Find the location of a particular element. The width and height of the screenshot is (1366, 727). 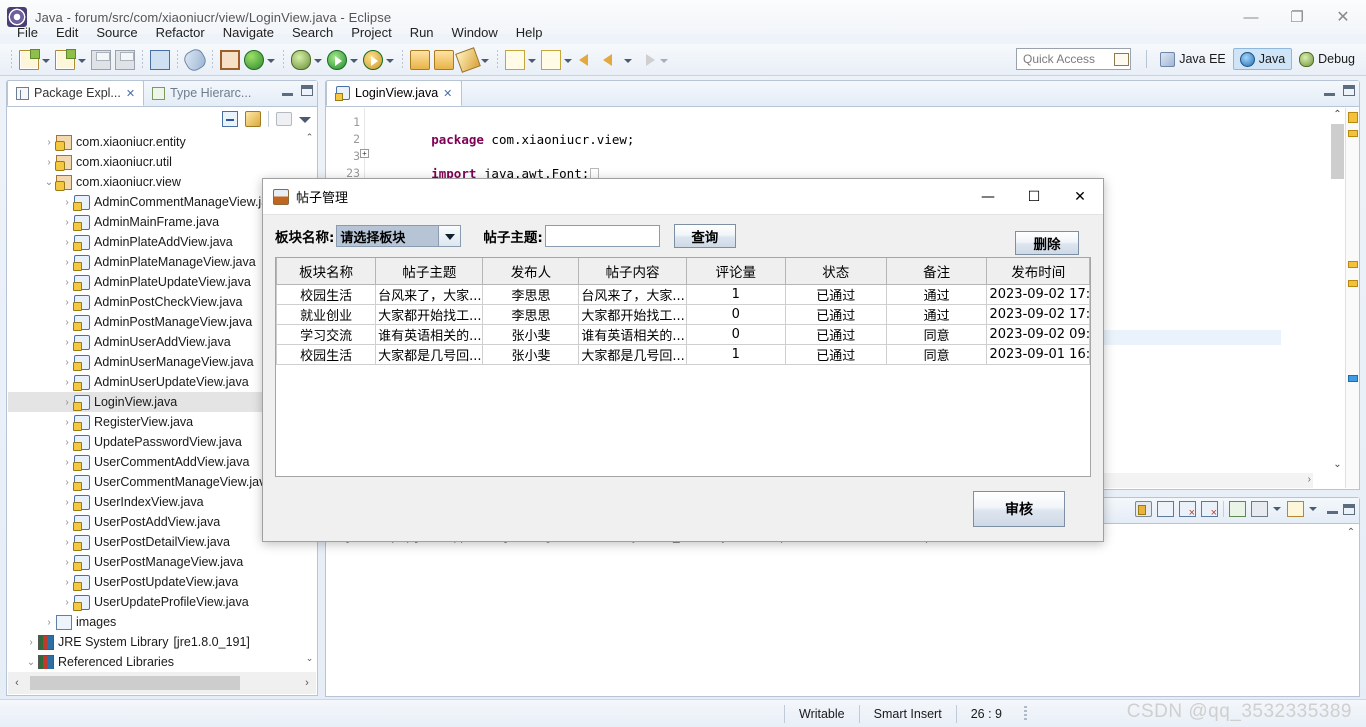

tree-item: › com.xiaoniucr.entity is located at coordinates (155, 142).